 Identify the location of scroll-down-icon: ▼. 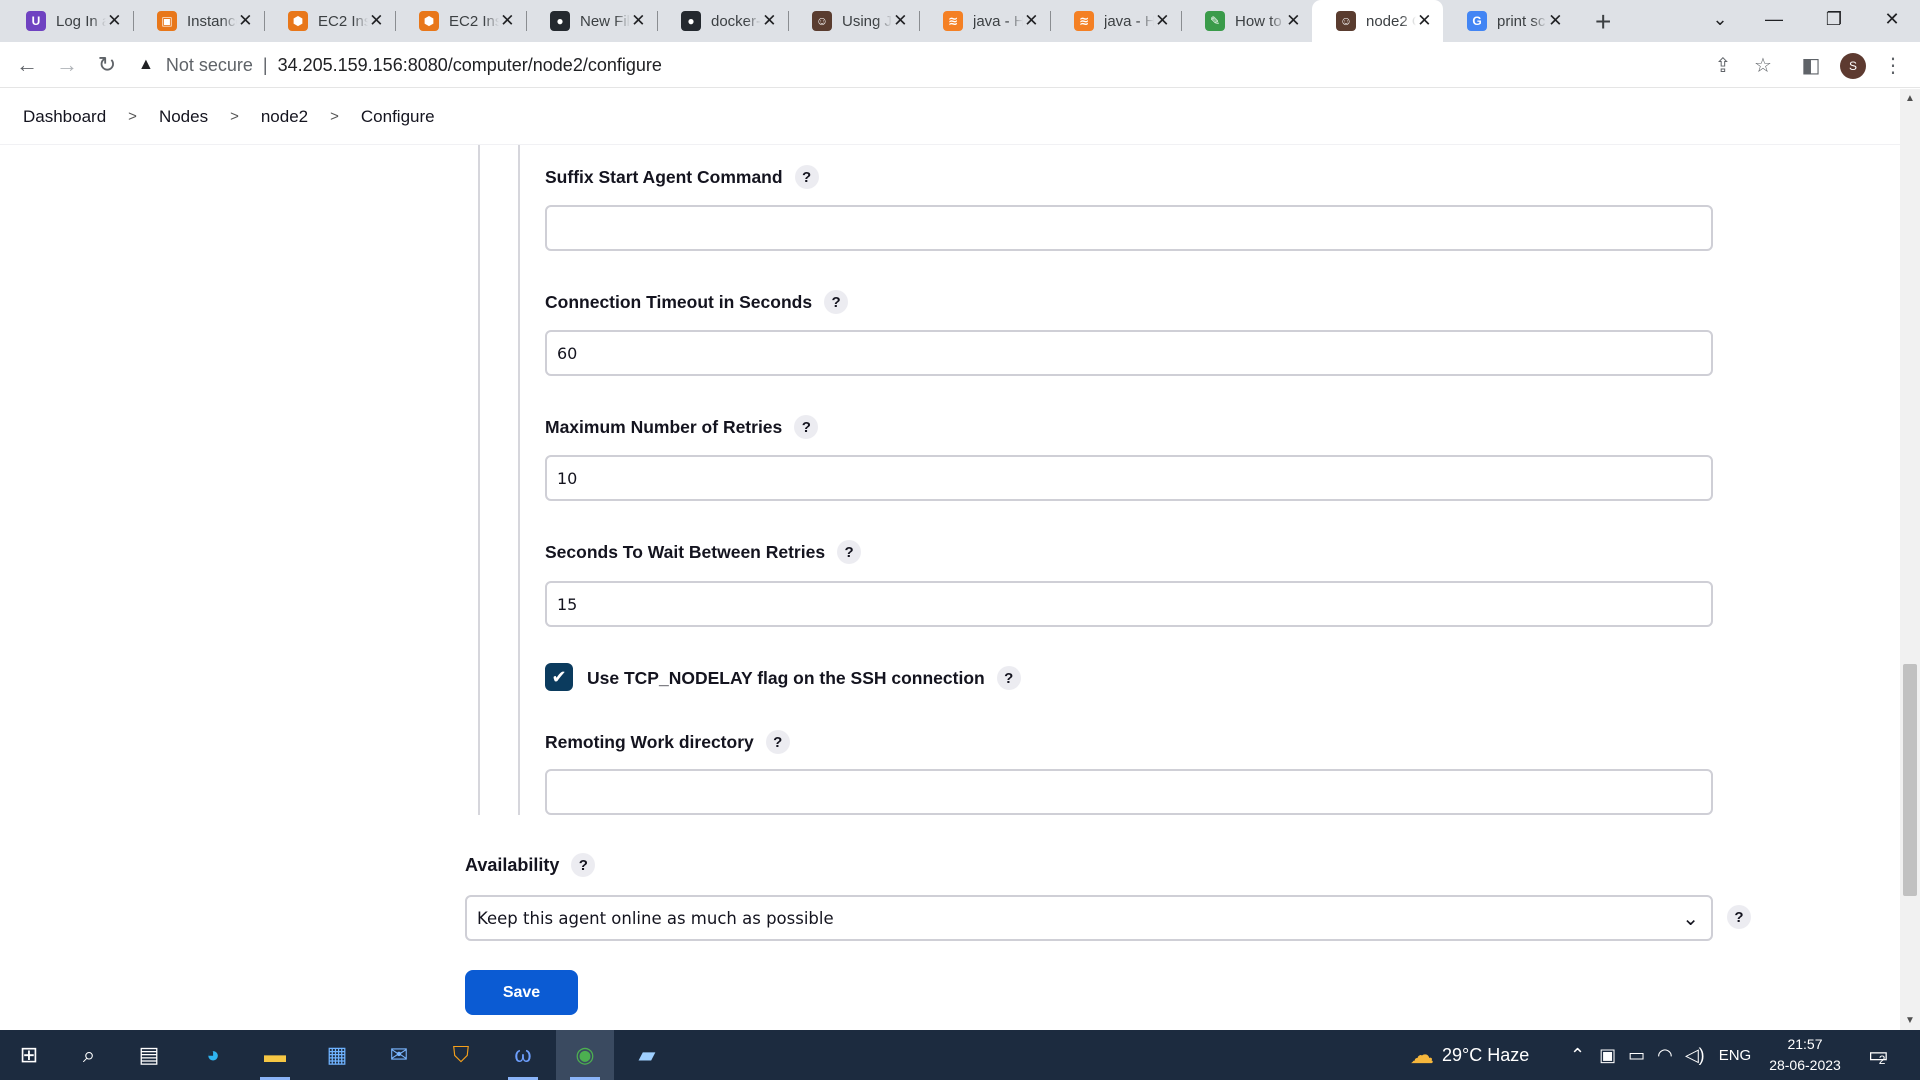
(1910, 1020).